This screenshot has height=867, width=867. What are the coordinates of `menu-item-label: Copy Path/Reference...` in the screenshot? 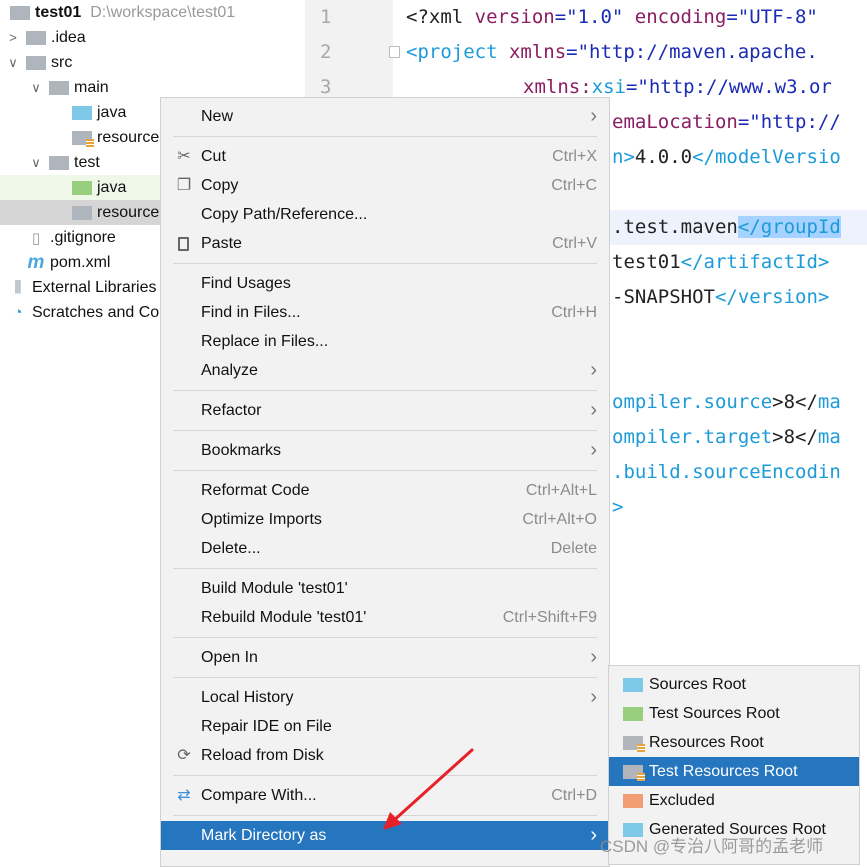 It's located at (284, 214).